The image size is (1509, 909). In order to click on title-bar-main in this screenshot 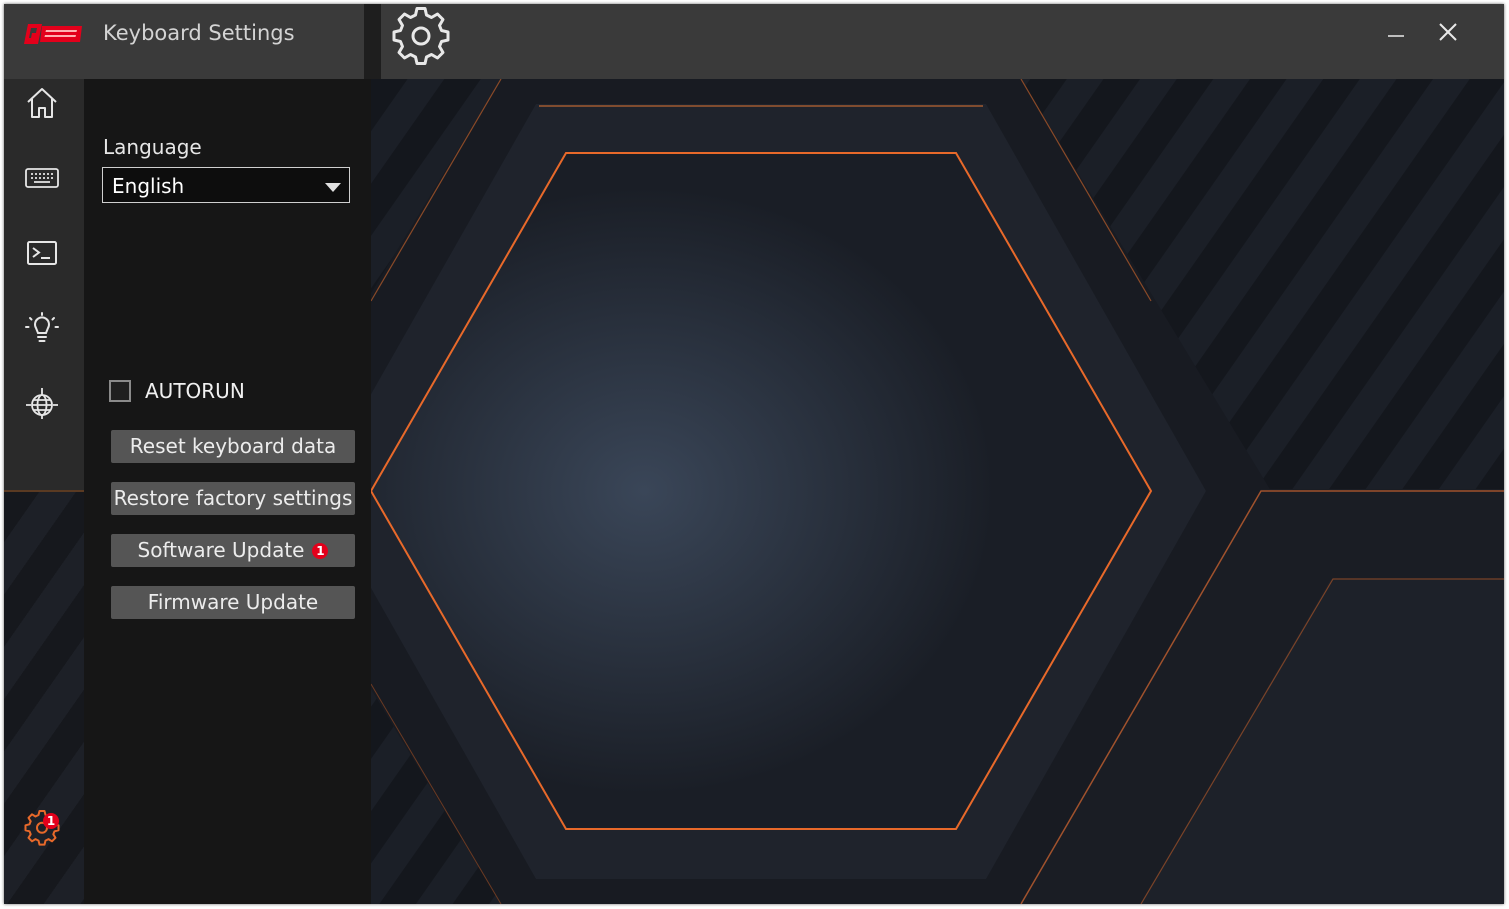, I will do `click(942, 41)`.